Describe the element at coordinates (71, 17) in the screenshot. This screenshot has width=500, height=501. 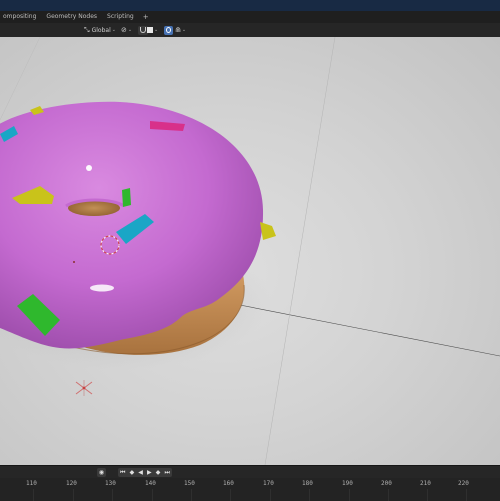
I see `tab-geometry-nodes: Geometry Nodes` at that location.